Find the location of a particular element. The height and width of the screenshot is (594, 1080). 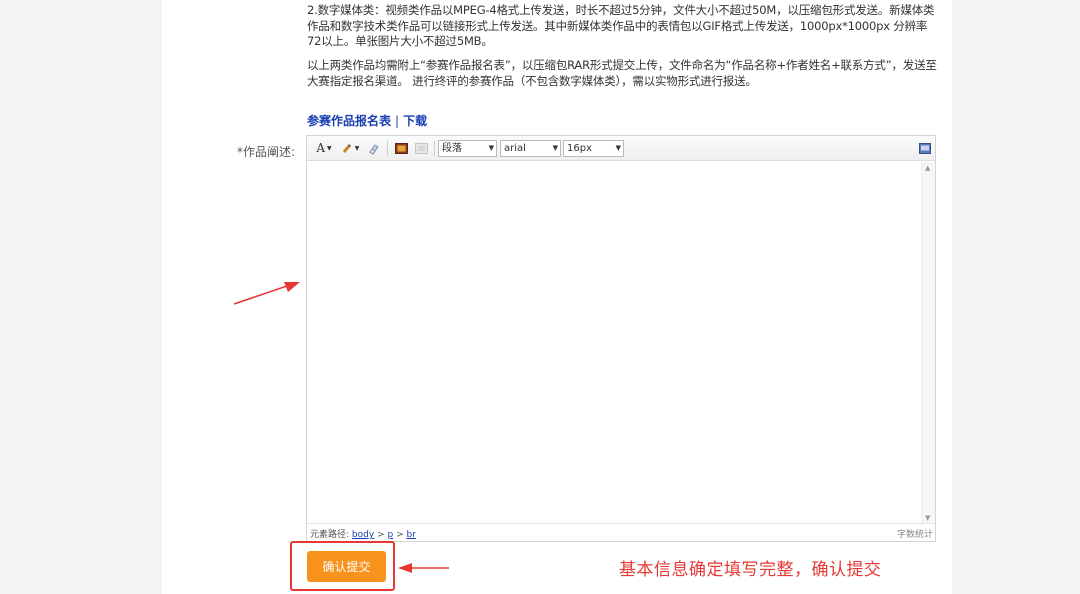

font-color-icon: A is located at coordinates (321, 148).